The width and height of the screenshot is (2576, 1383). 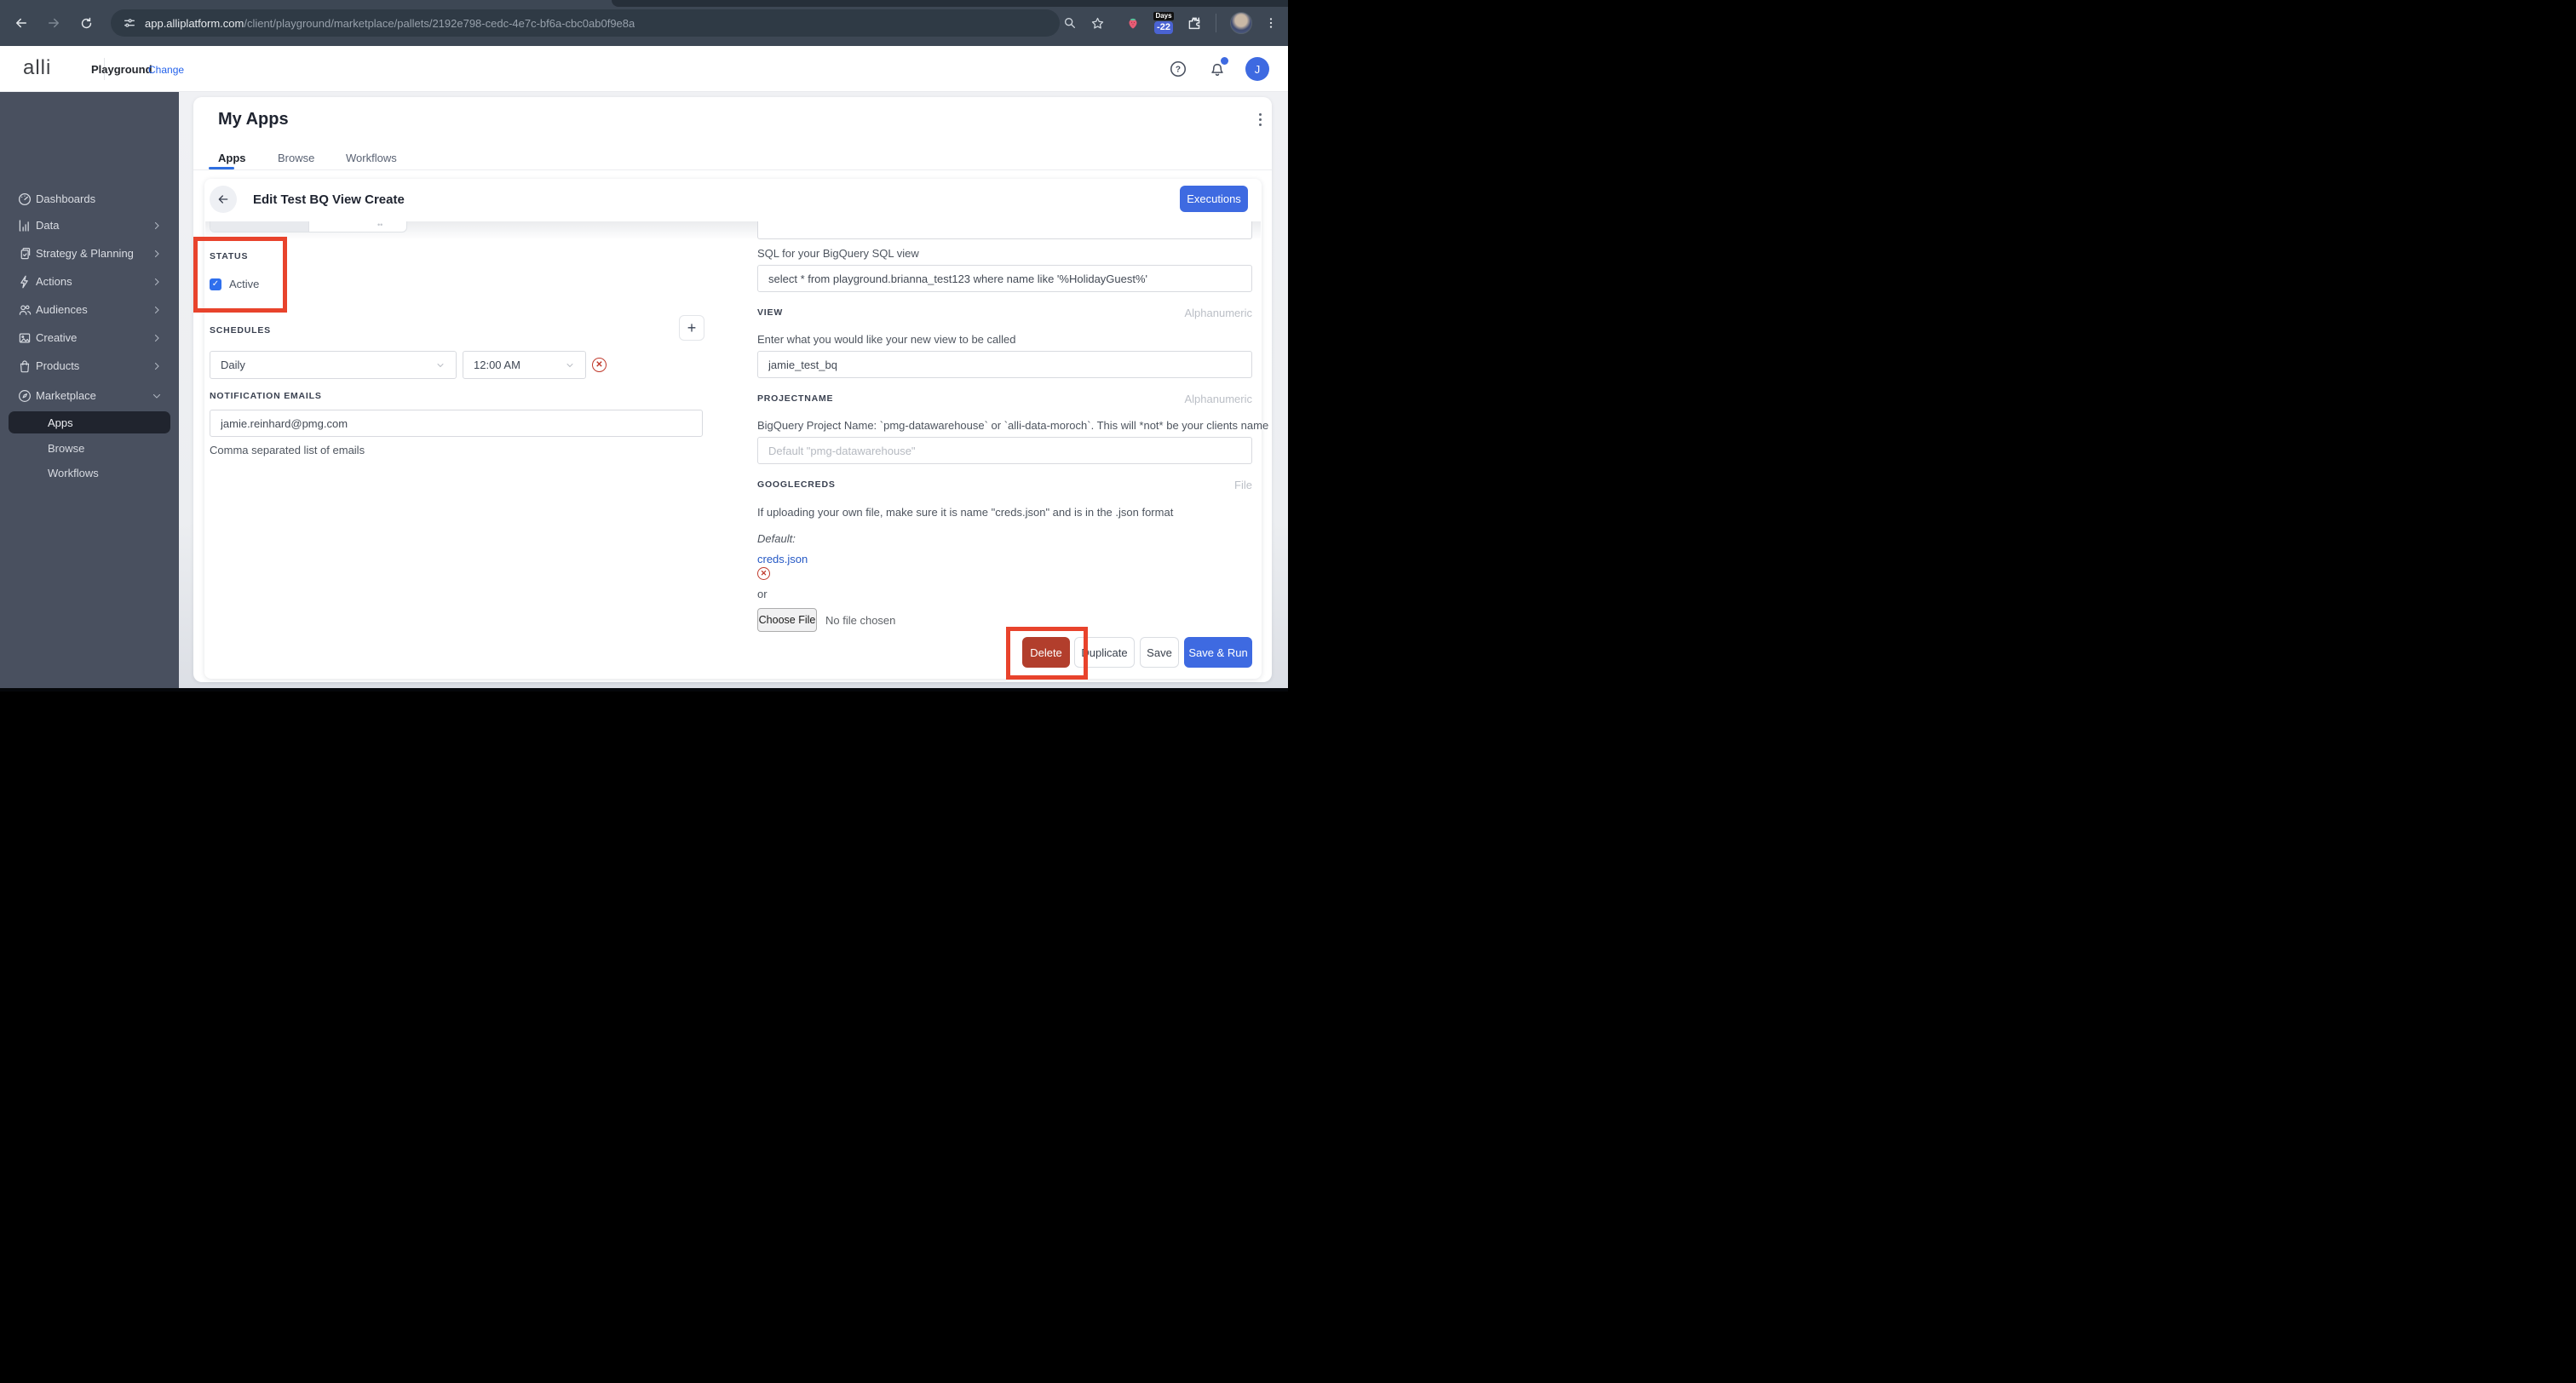 What do you see at coordinates (90, 310) in the screenshot?
I see `sidebar-item-audiences: Audiences` at bounding box center [90, 310].